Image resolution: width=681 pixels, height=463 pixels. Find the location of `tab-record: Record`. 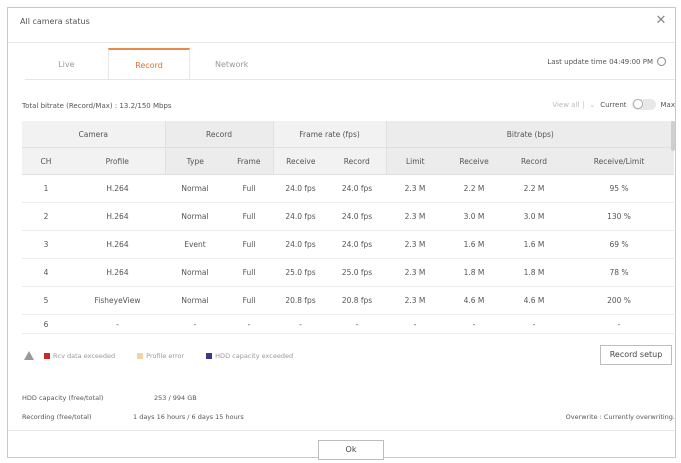

tab-record: Record is located at coordinates (149, 64).